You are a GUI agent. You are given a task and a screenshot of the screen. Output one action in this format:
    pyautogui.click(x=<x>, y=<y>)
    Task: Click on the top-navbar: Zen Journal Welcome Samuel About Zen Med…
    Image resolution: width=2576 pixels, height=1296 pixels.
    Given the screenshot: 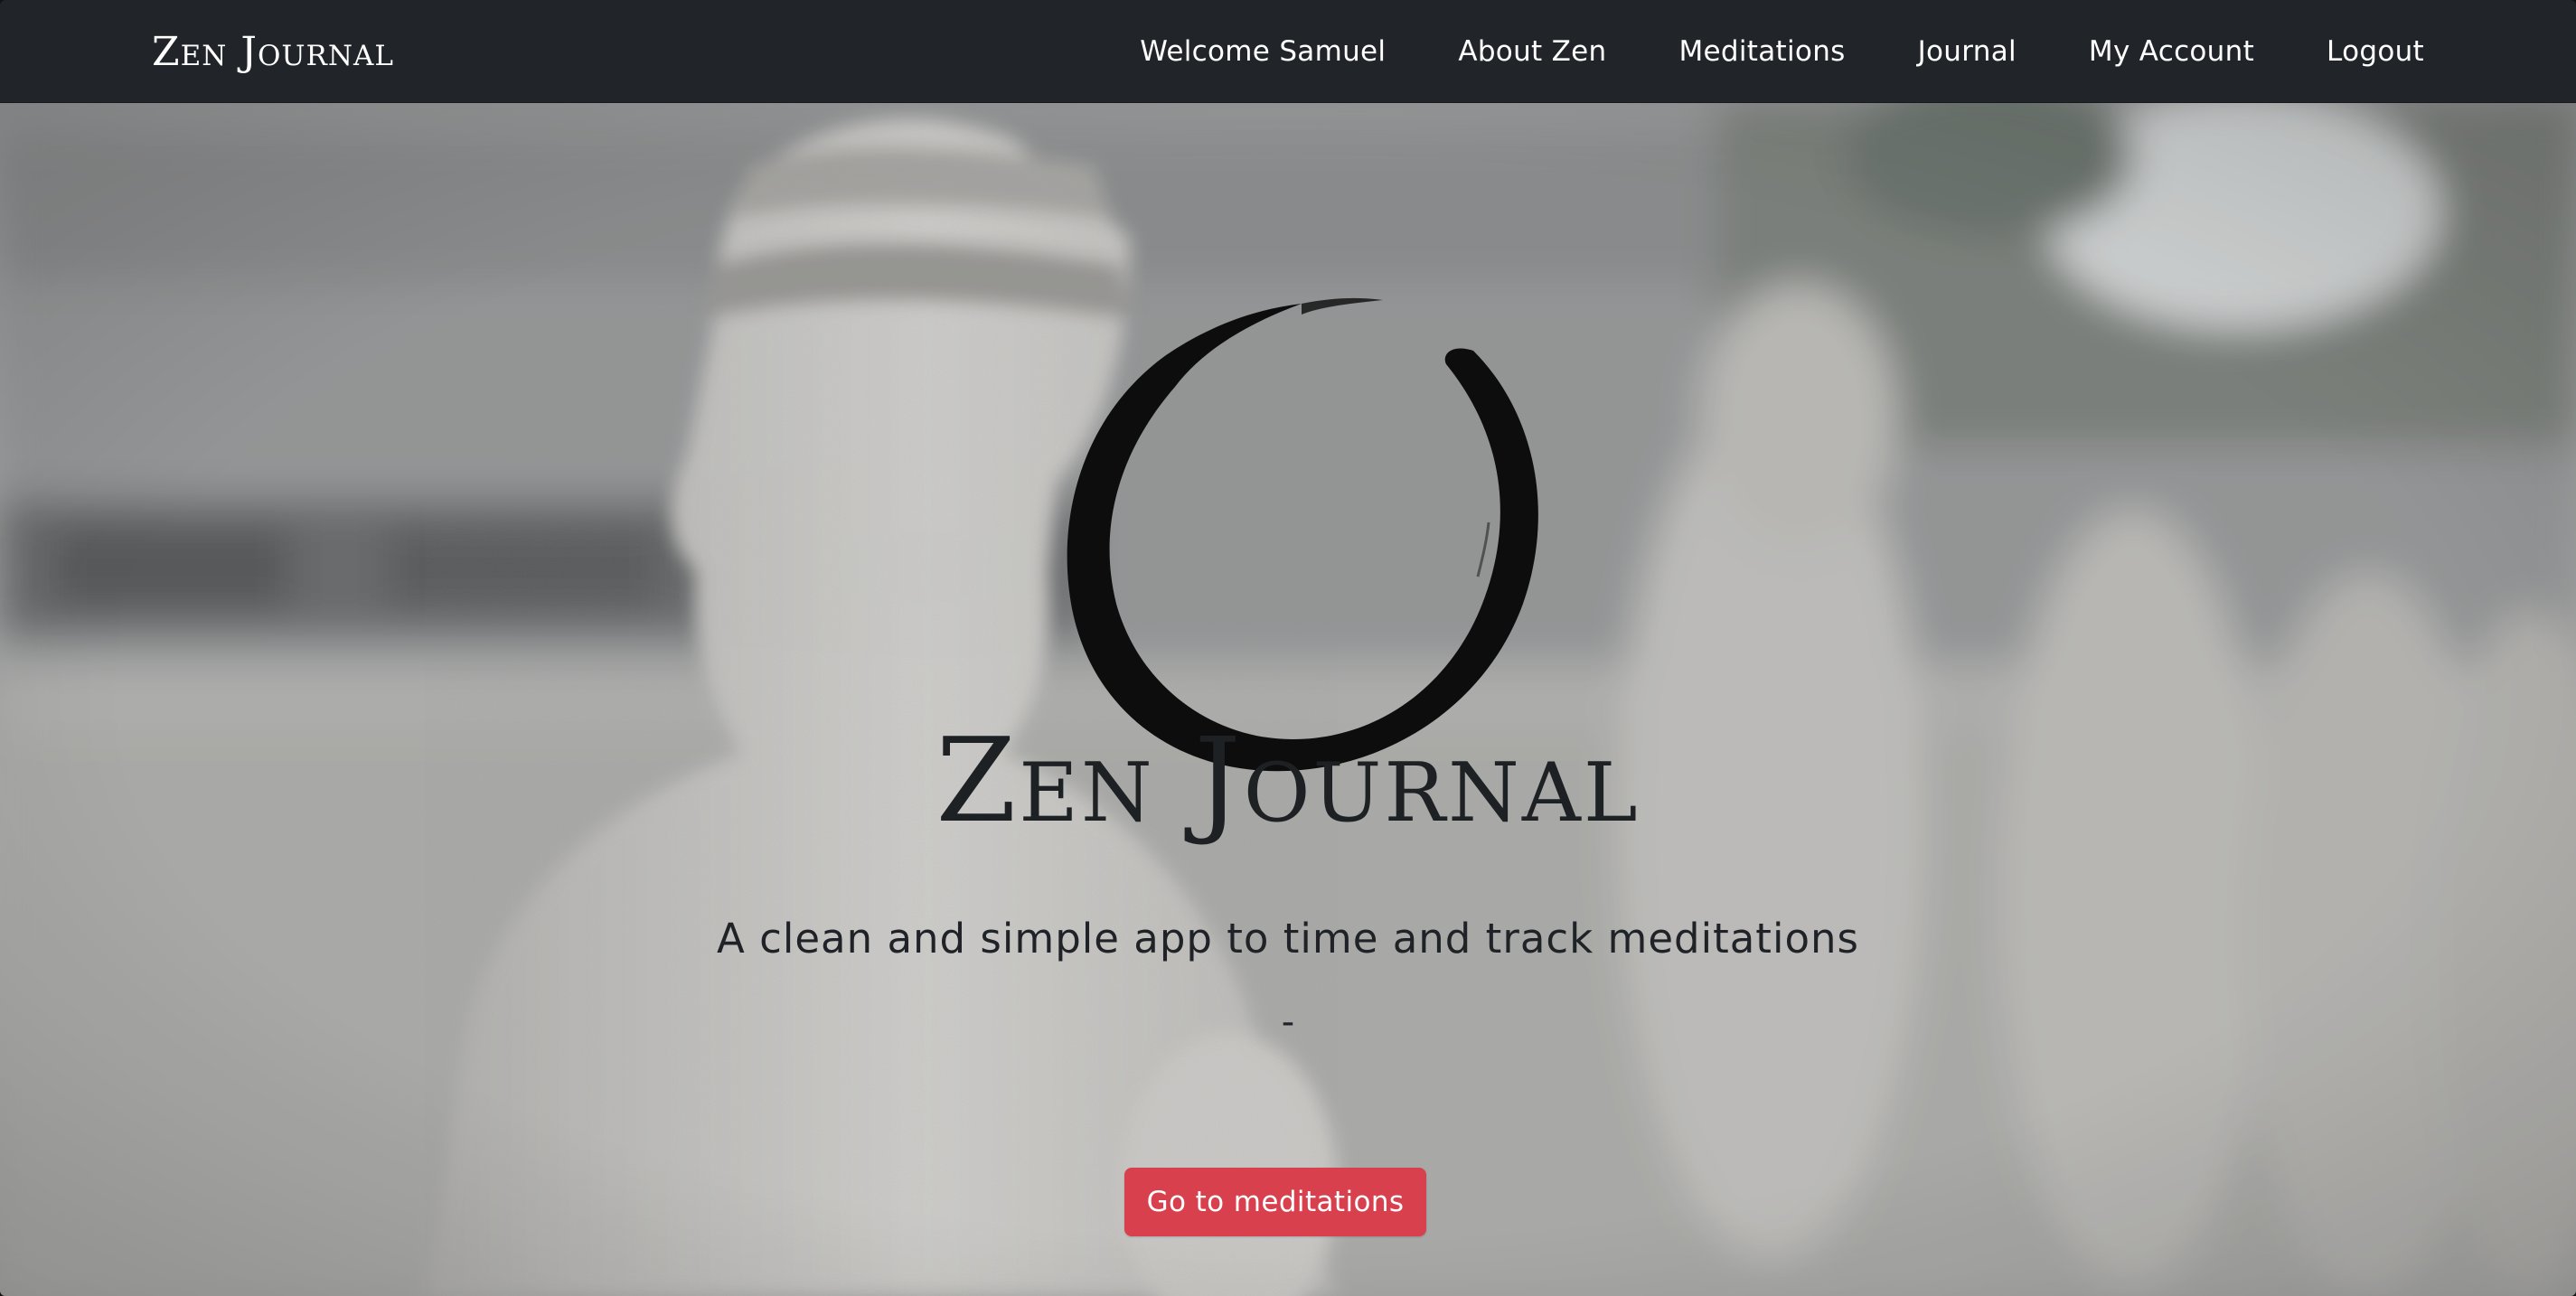 What is the action you would take?
    pyautogui.click(x=1288, y=51)
    